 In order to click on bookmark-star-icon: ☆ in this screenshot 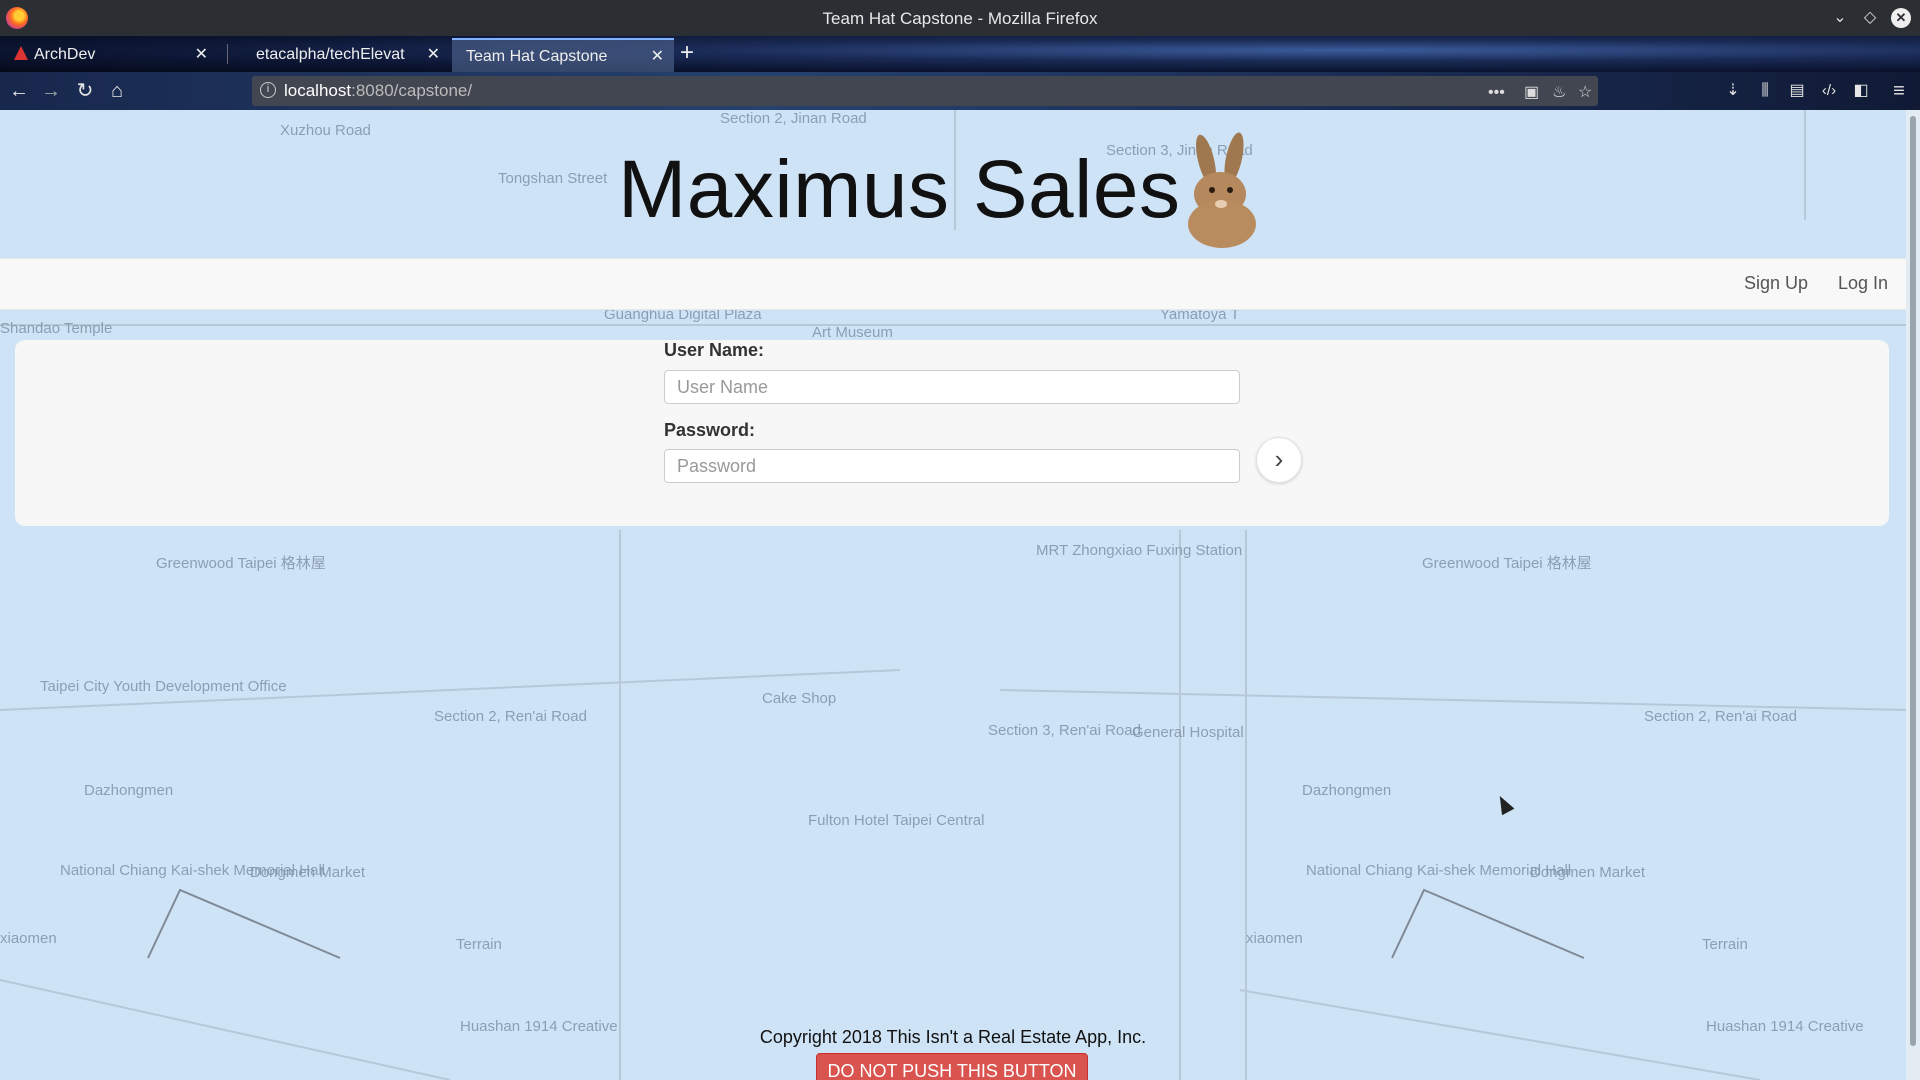, I will do `click(1585, 93)`.